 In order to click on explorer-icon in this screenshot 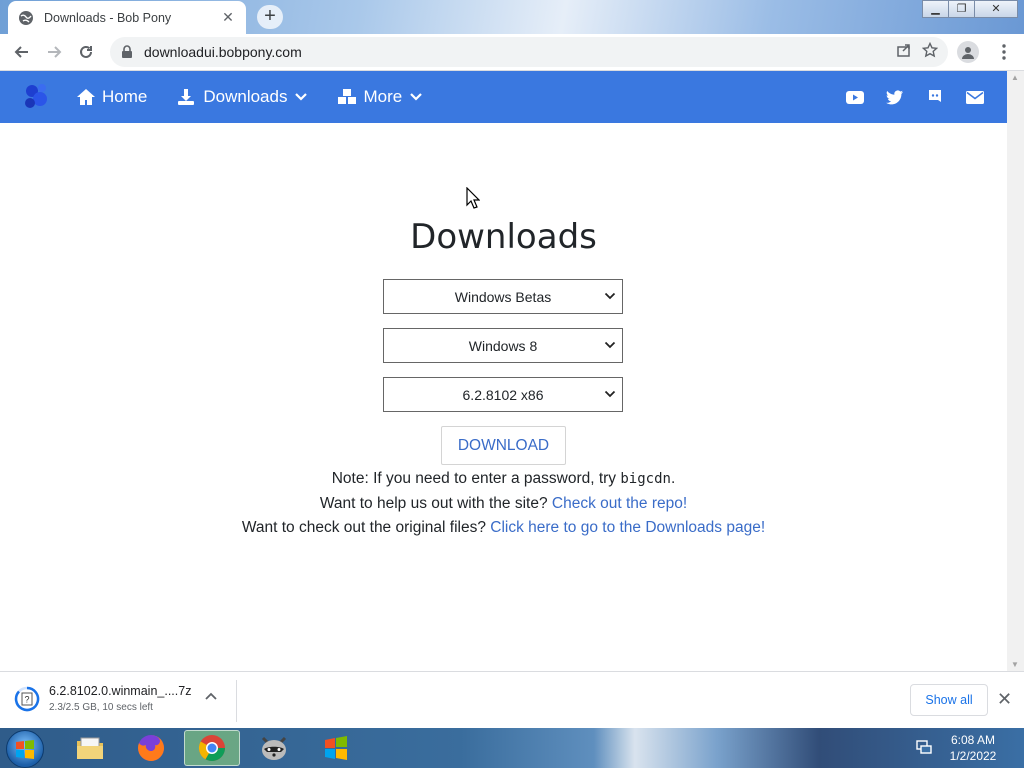, I will do `click(90, 748)`.